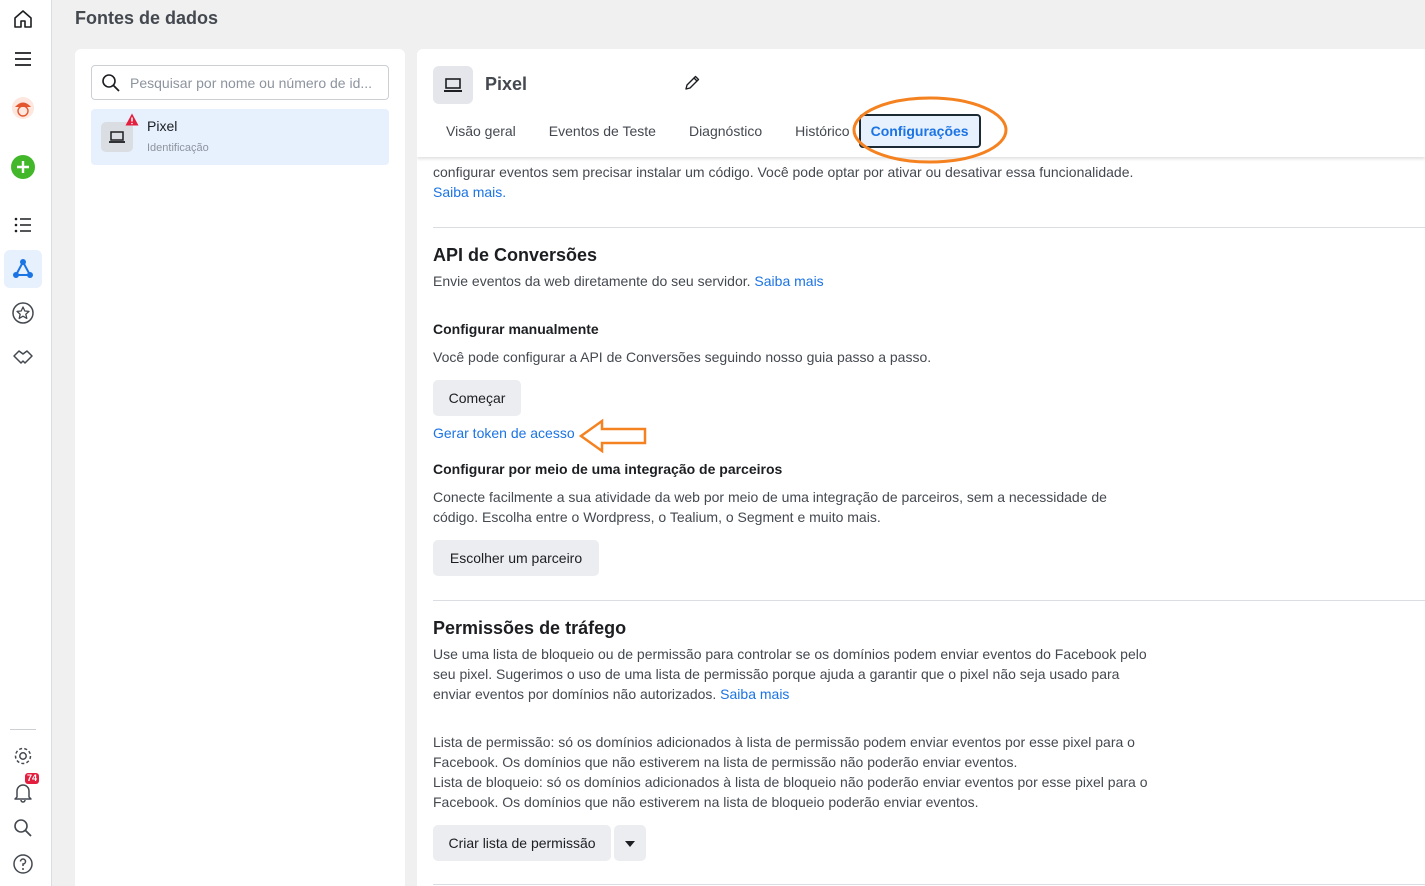 The image size is (1425, 886). What do you see at coordinates (453, 85) in the screenshot?
I see `laptop-icon` at bounding box center [453, 85].